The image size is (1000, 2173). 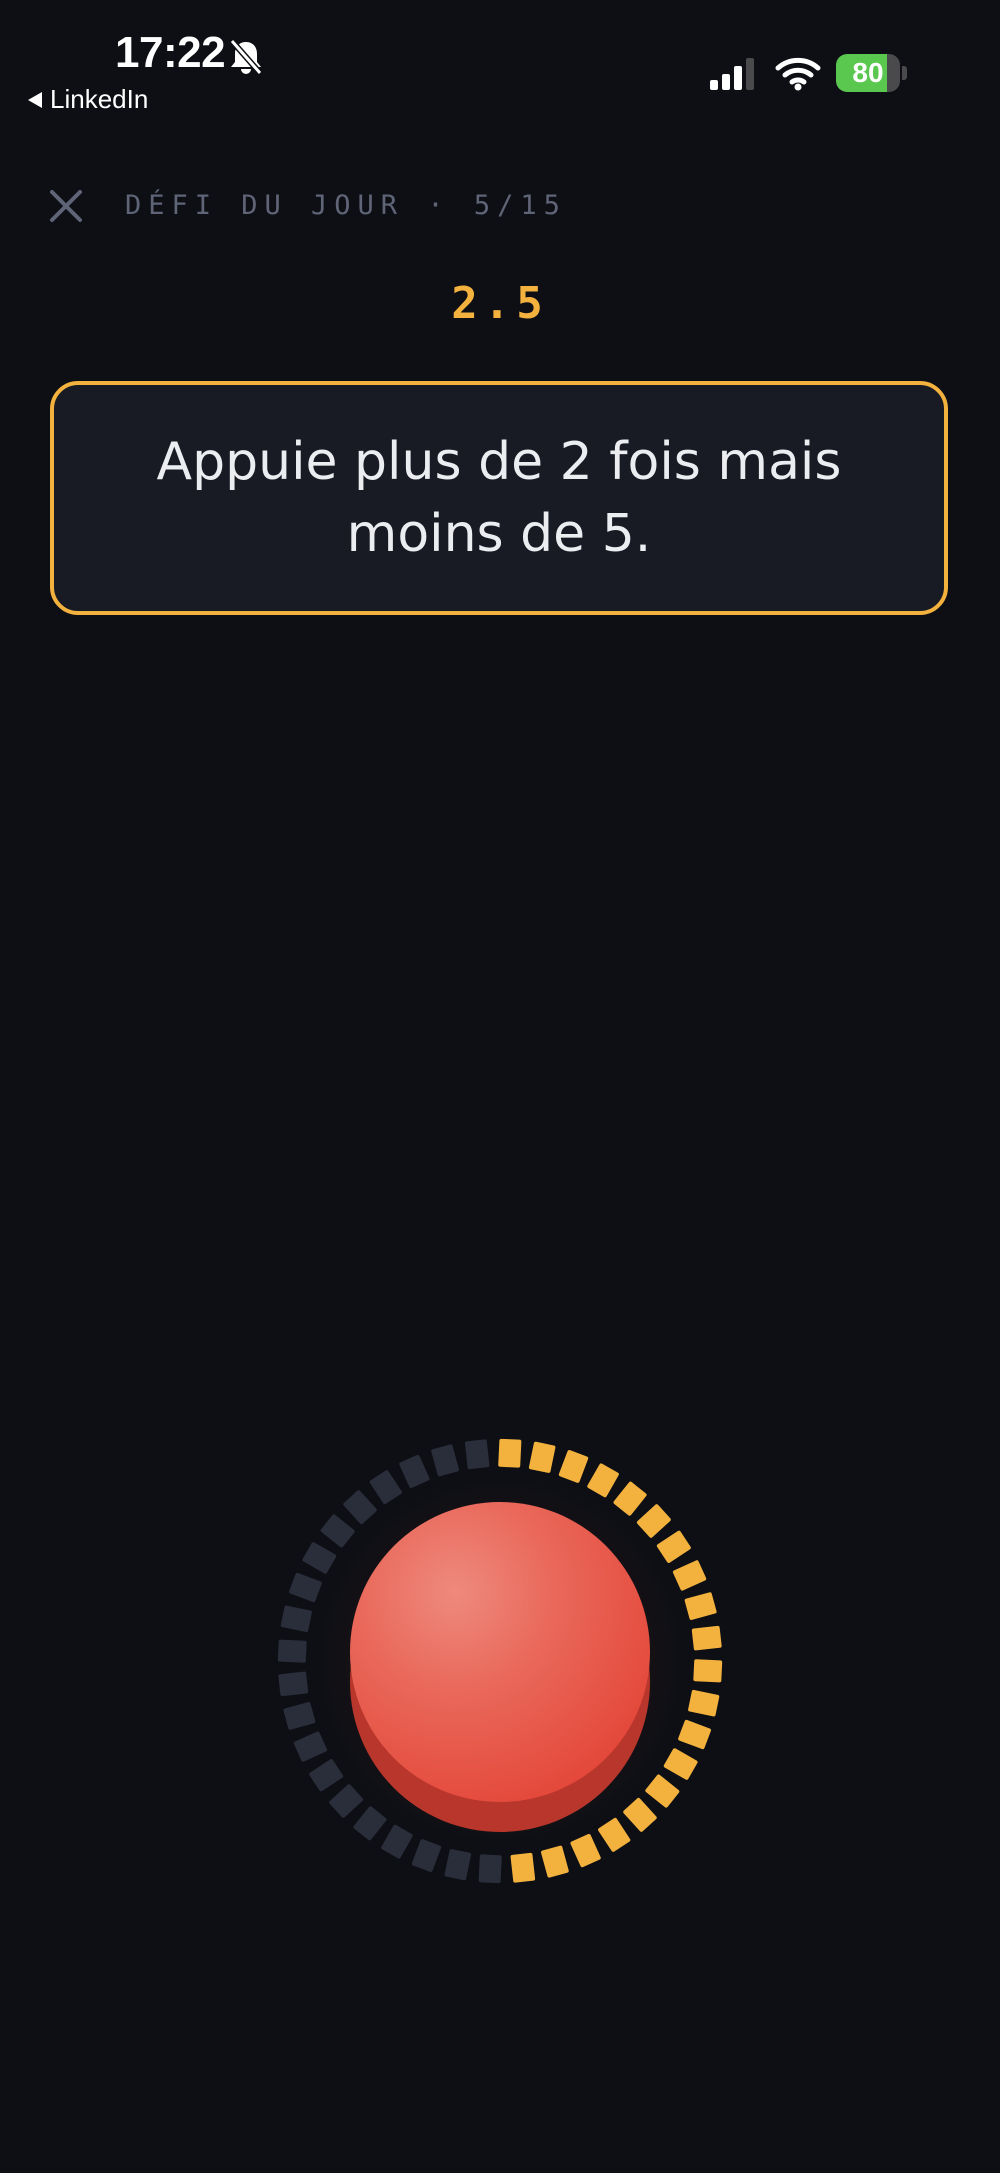 What do you see at coordinates (500, 303) in the screenshot?
I see `timer-score: 2.5` at bounding box center [500, 303].